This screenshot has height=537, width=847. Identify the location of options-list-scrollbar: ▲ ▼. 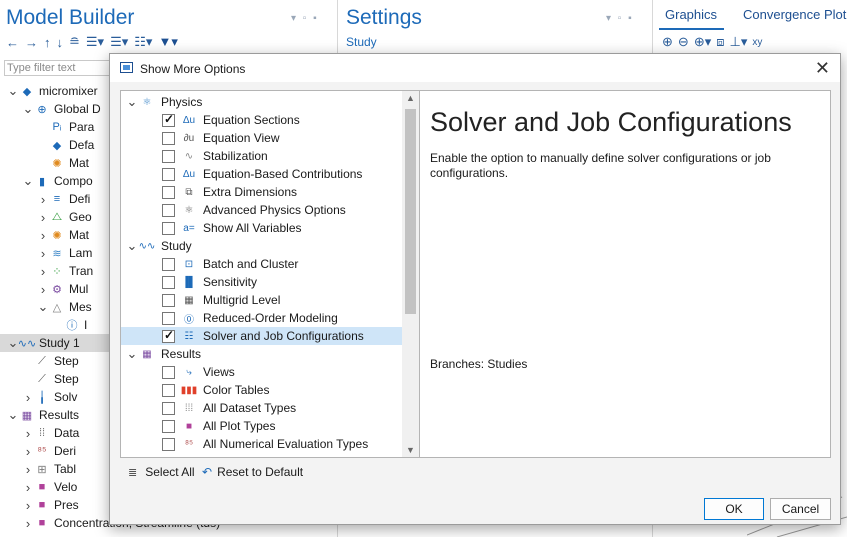
(410, 274).